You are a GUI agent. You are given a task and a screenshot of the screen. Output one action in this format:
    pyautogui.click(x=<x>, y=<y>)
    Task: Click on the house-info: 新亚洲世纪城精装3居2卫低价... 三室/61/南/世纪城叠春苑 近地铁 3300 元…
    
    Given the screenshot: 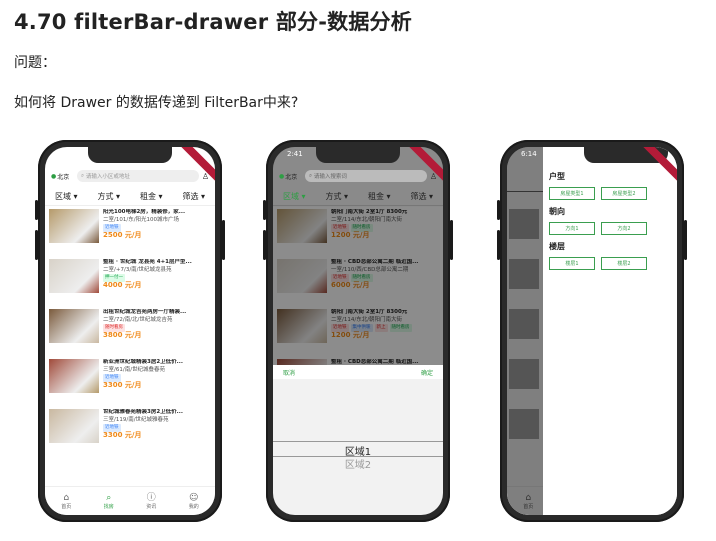 What is the action you would take?
    pyautogui.click(x=157, y=382)
    